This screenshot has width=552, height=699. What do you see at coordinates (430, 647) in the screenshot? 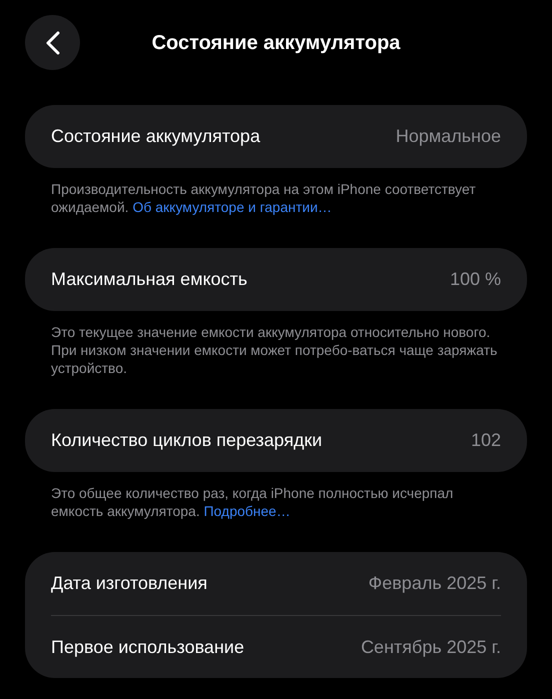
I see `row-value: Сентябрь 2025 г.` at bounding box center [430, 647].